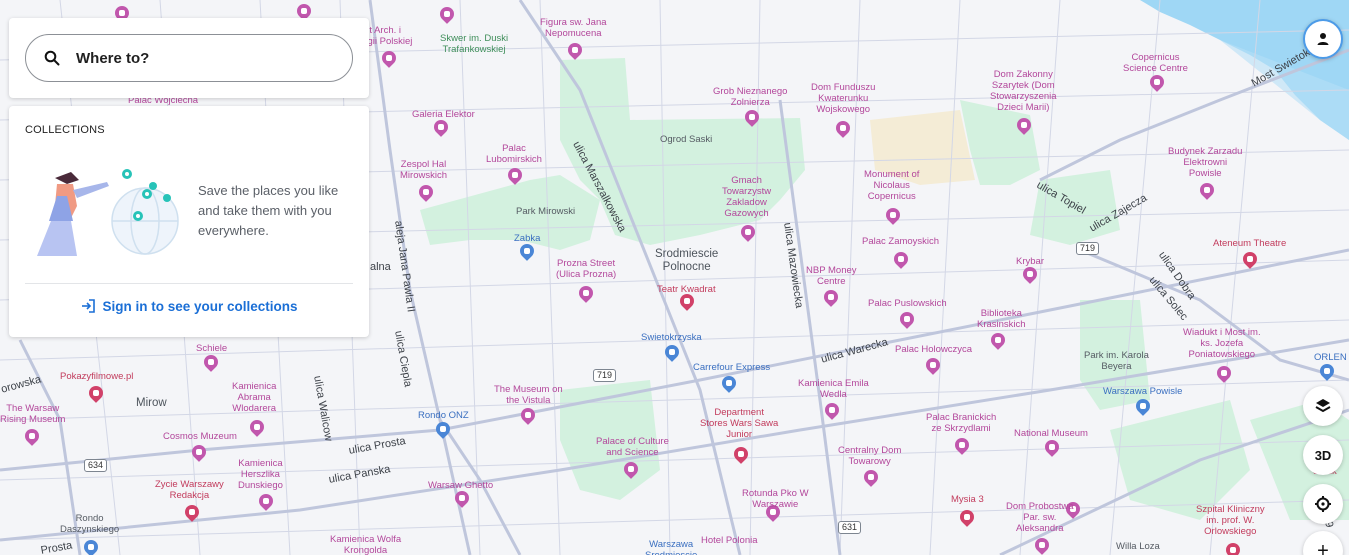 The height and width of the screenshot is (555, 1349). What do you see at coordinates (731, 367) in the screenshot?
I see `map-label: Carrefour Express` at bounding box center [731, 367].